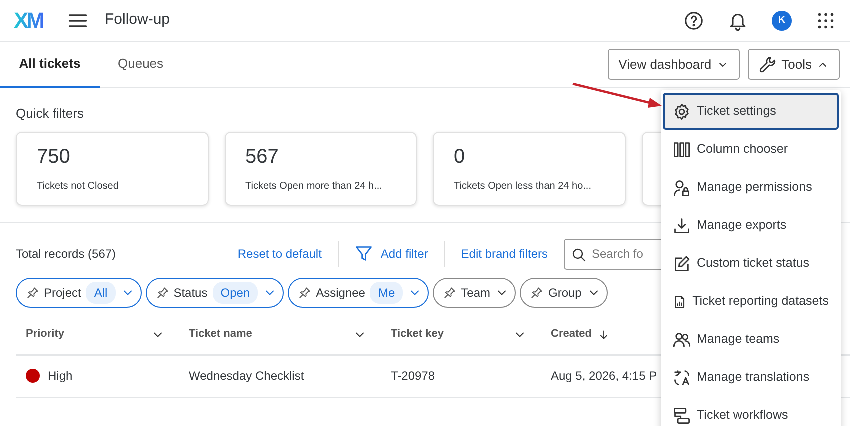  Describe the element at coordinates (417, 334) in the screenshot. I see `column-header: Ticket key` at that location.